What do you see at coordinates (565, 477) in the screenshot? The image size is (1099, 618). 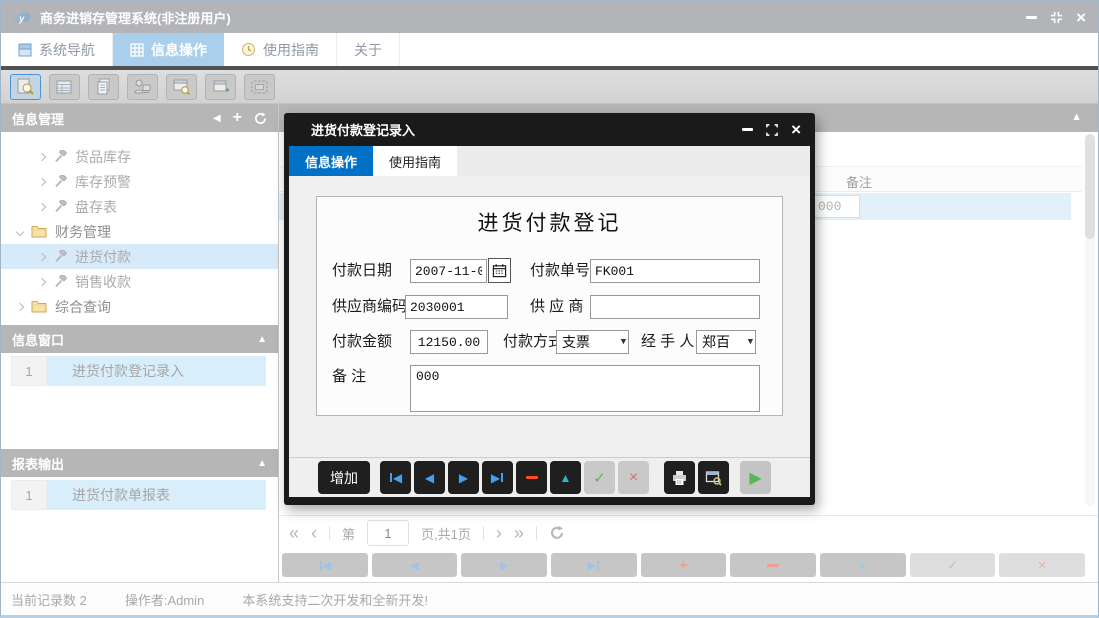 I see `edit-record-button: ▲` at bounding box center [565, 477].